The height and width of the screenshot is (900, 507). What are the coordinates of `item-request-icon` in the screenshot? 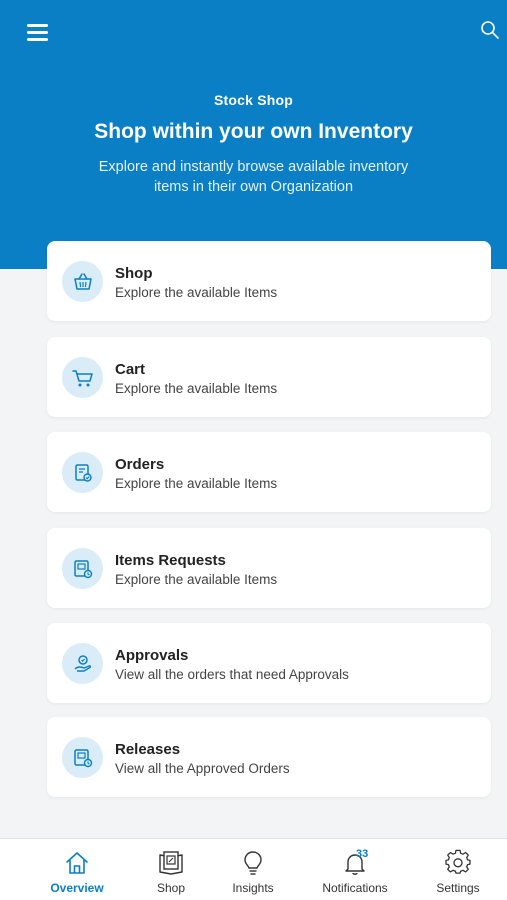 It's located at (82, 568).